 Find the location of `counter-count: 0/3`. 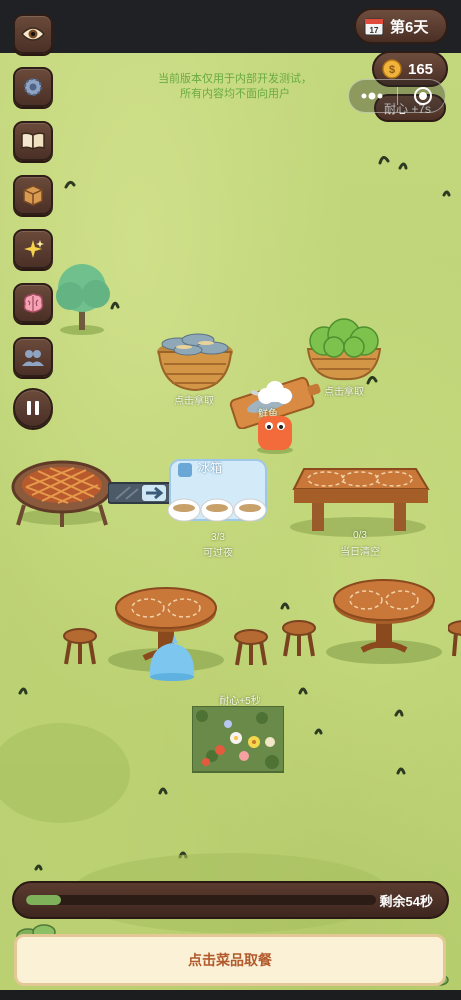

counter-count: 0/3 is located at coordinates (360, 535).